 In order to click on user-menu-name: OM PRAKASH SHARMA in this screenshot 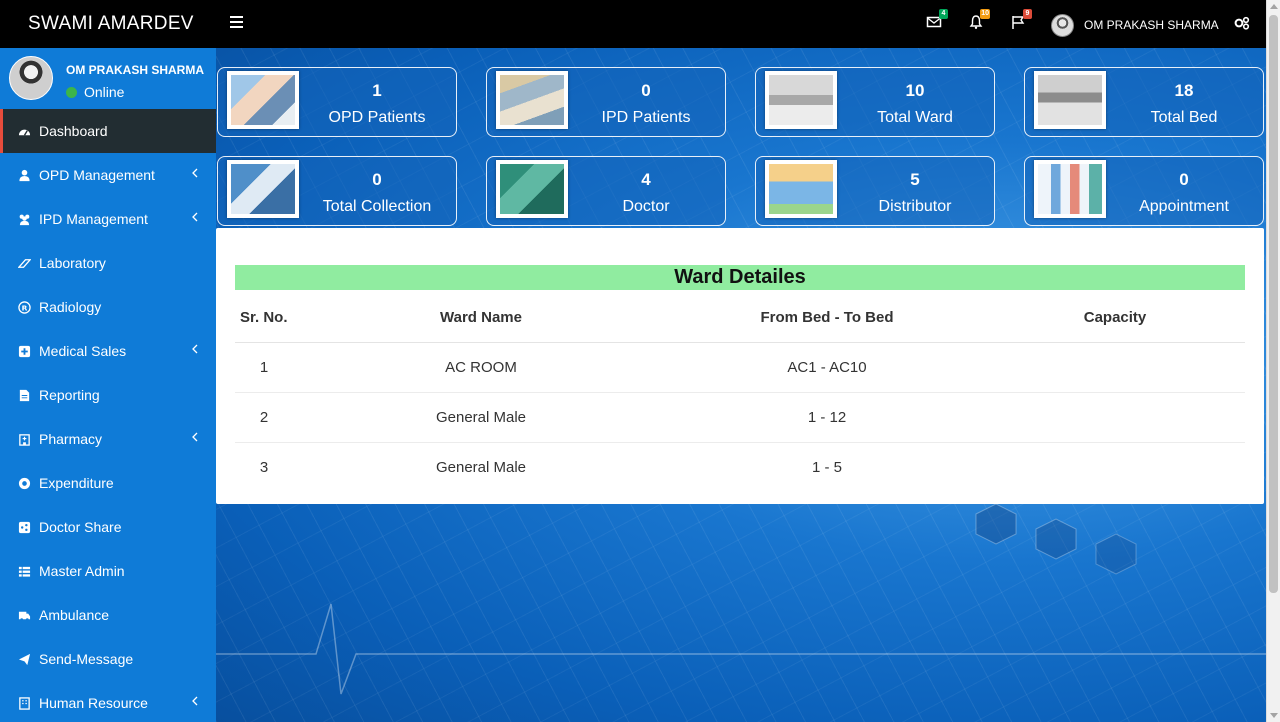, I will do `click(1151, 25)`.